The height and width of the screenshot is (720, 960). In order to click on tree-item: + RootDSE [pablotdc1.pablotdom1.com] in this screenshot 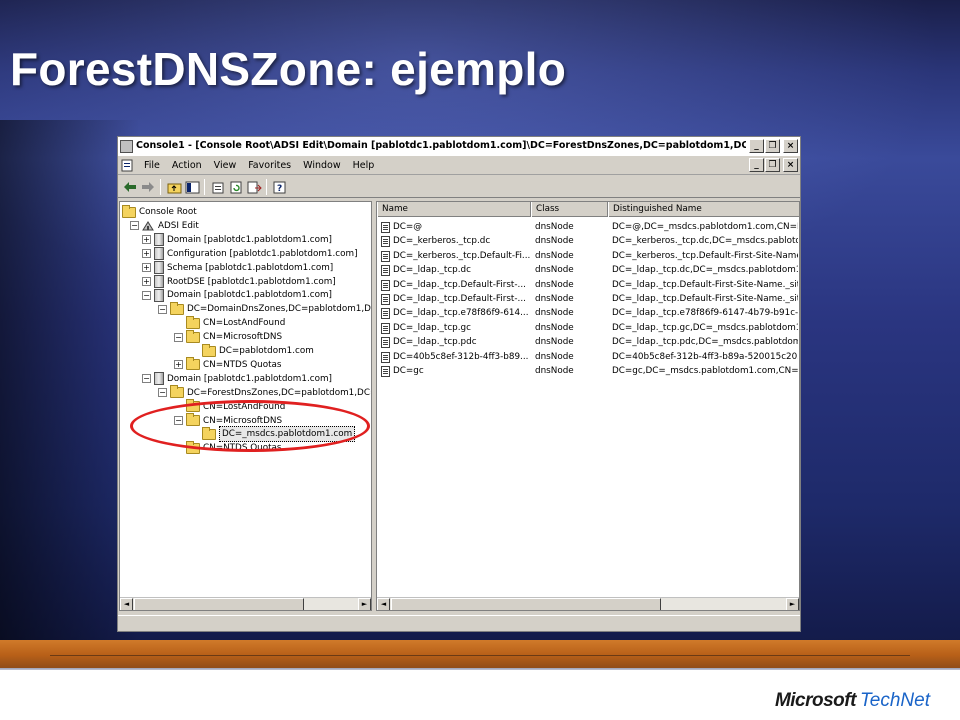, I will do `click(239, 282)`.